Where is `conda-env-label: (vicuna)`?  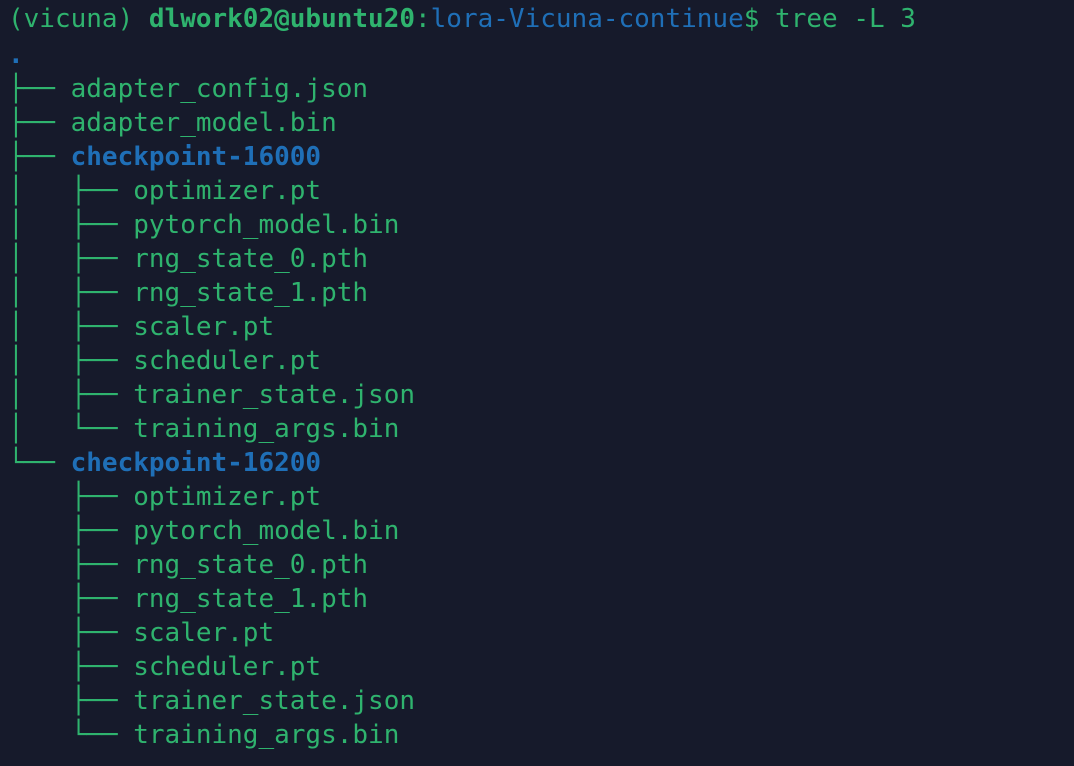
conda-env-label: (vicuna) is located at coordinates (71, 19).